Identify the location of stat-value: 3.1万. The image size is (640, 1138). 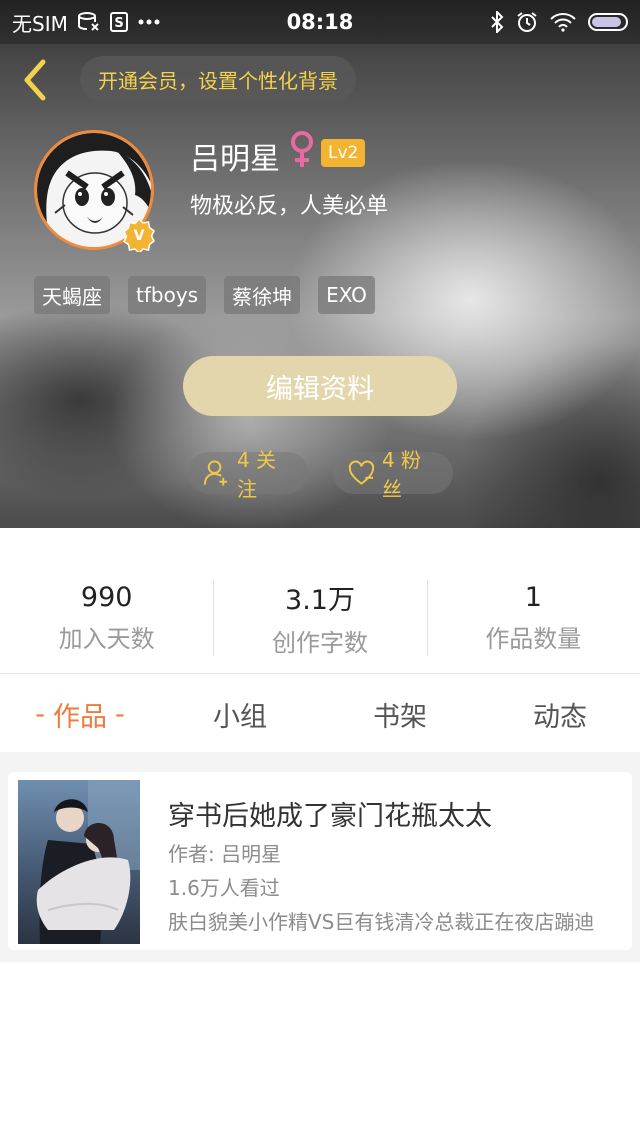
(320, 600).